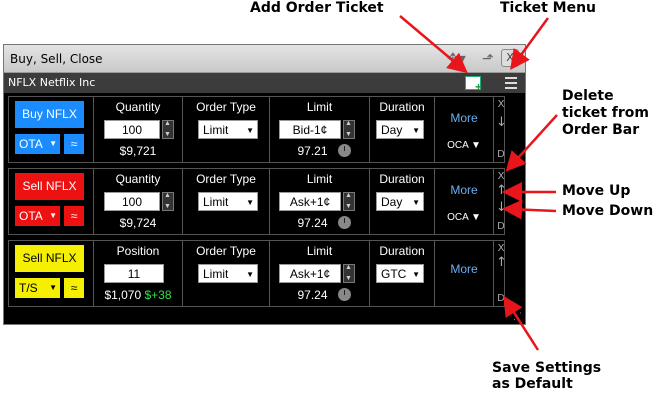 This screenshot has height=393, width=656. I want to click on position-value: $1,070 $+38, so click(138, 295).